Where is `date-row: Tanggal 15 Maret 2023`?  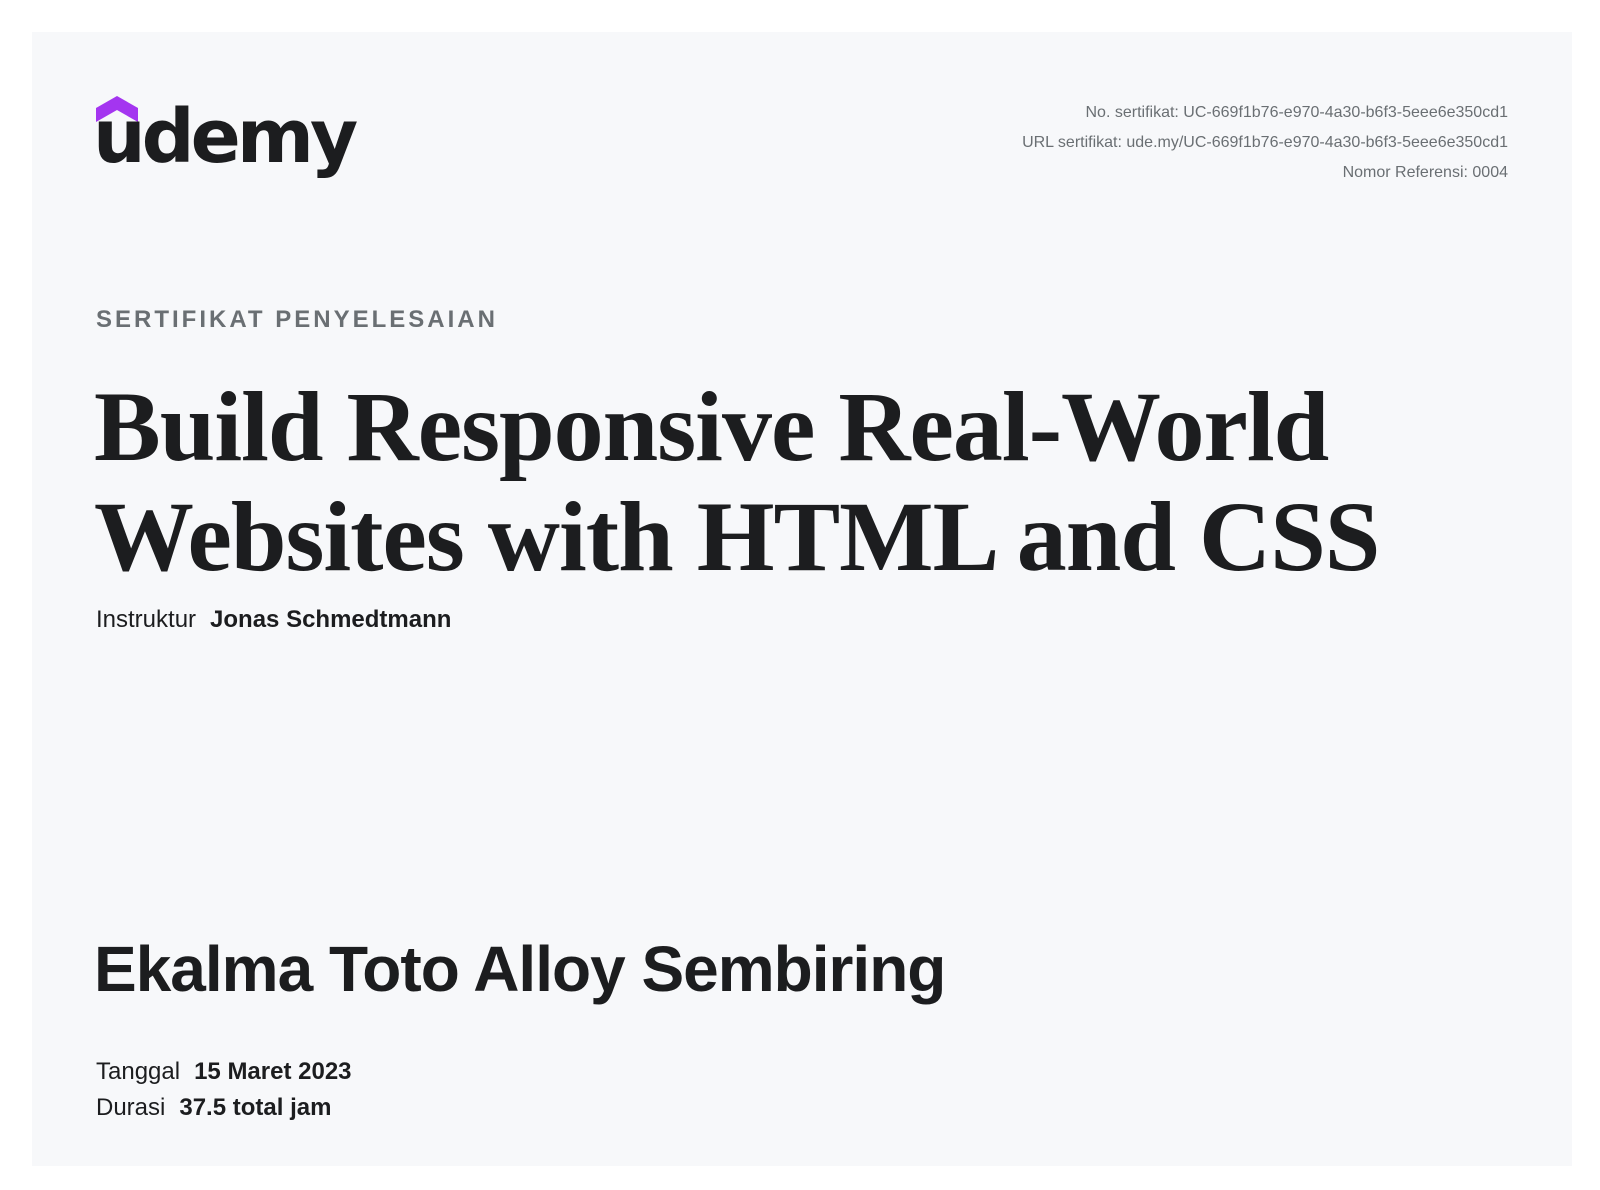
date-row: Tanggal 15 Maret 2023 is located at coordinates (224, 1072).